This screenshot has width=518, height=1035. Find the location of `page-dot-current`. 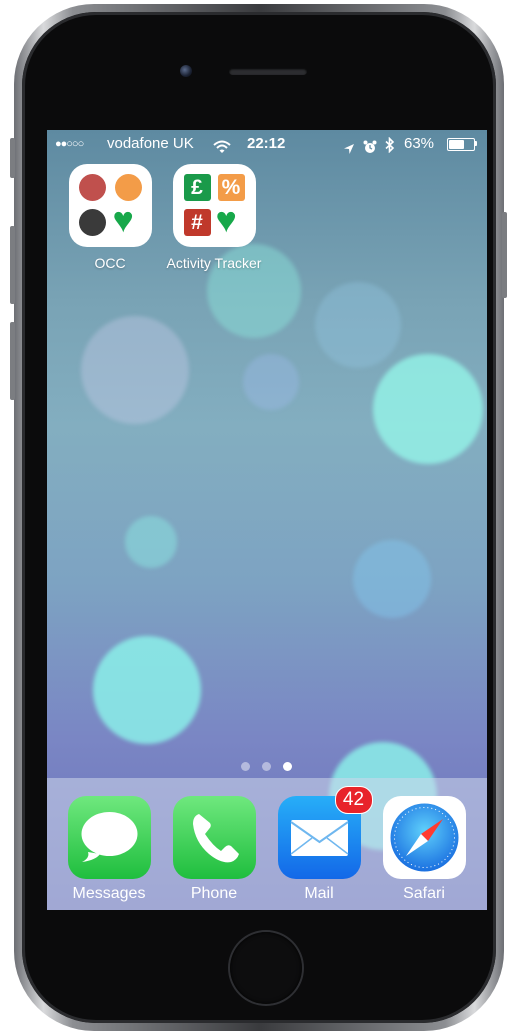

page-dot-current is located at coordinates (287, 766).